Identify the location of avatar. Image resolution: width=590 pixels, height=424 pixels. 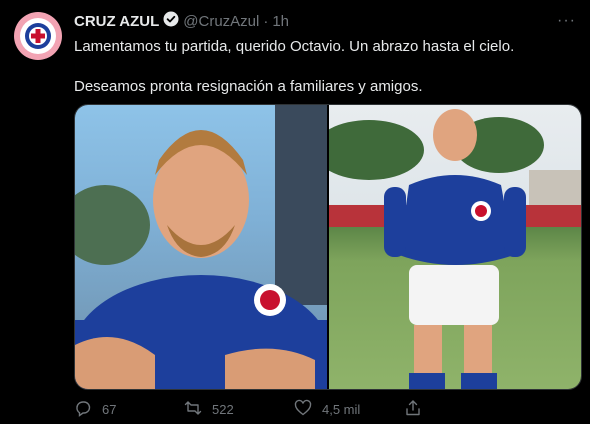
(38, 36).